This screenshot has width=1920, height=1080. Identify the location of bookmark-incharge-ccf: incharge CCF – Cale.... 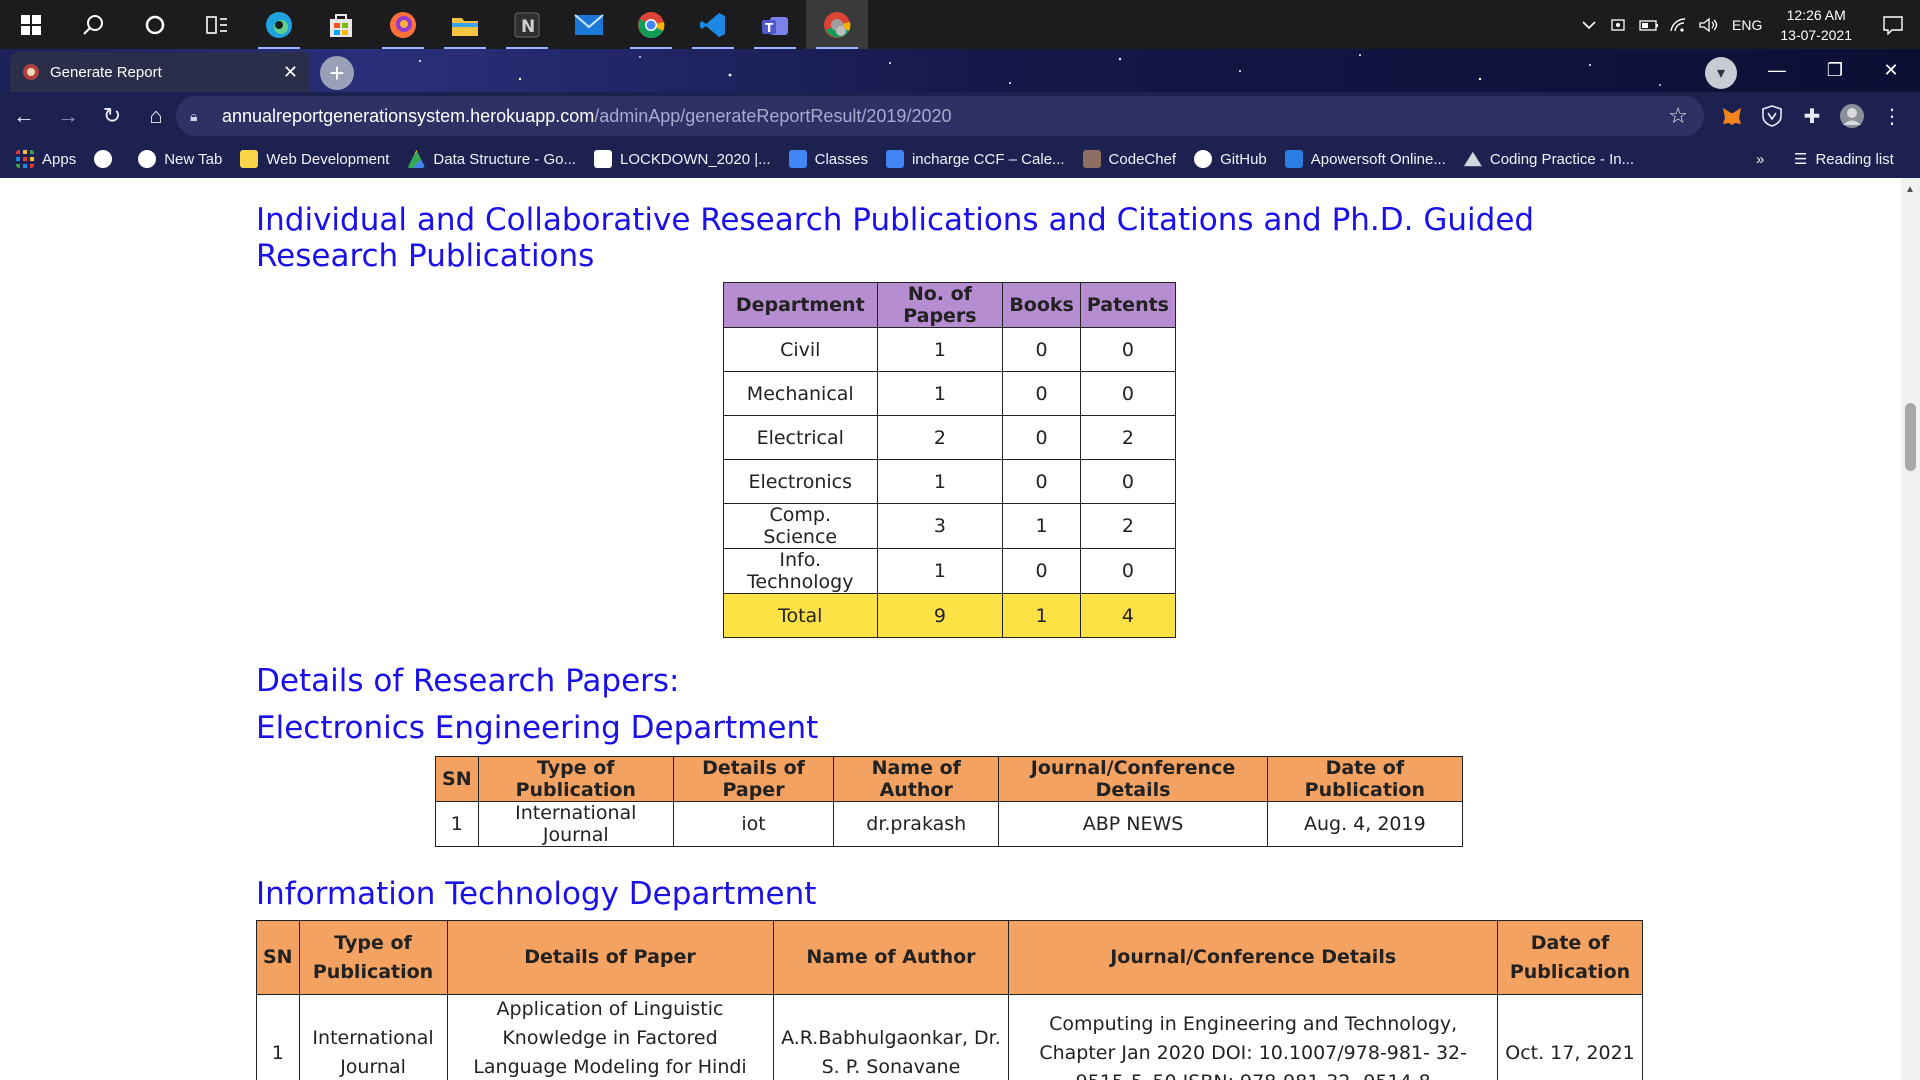
(975, 159).